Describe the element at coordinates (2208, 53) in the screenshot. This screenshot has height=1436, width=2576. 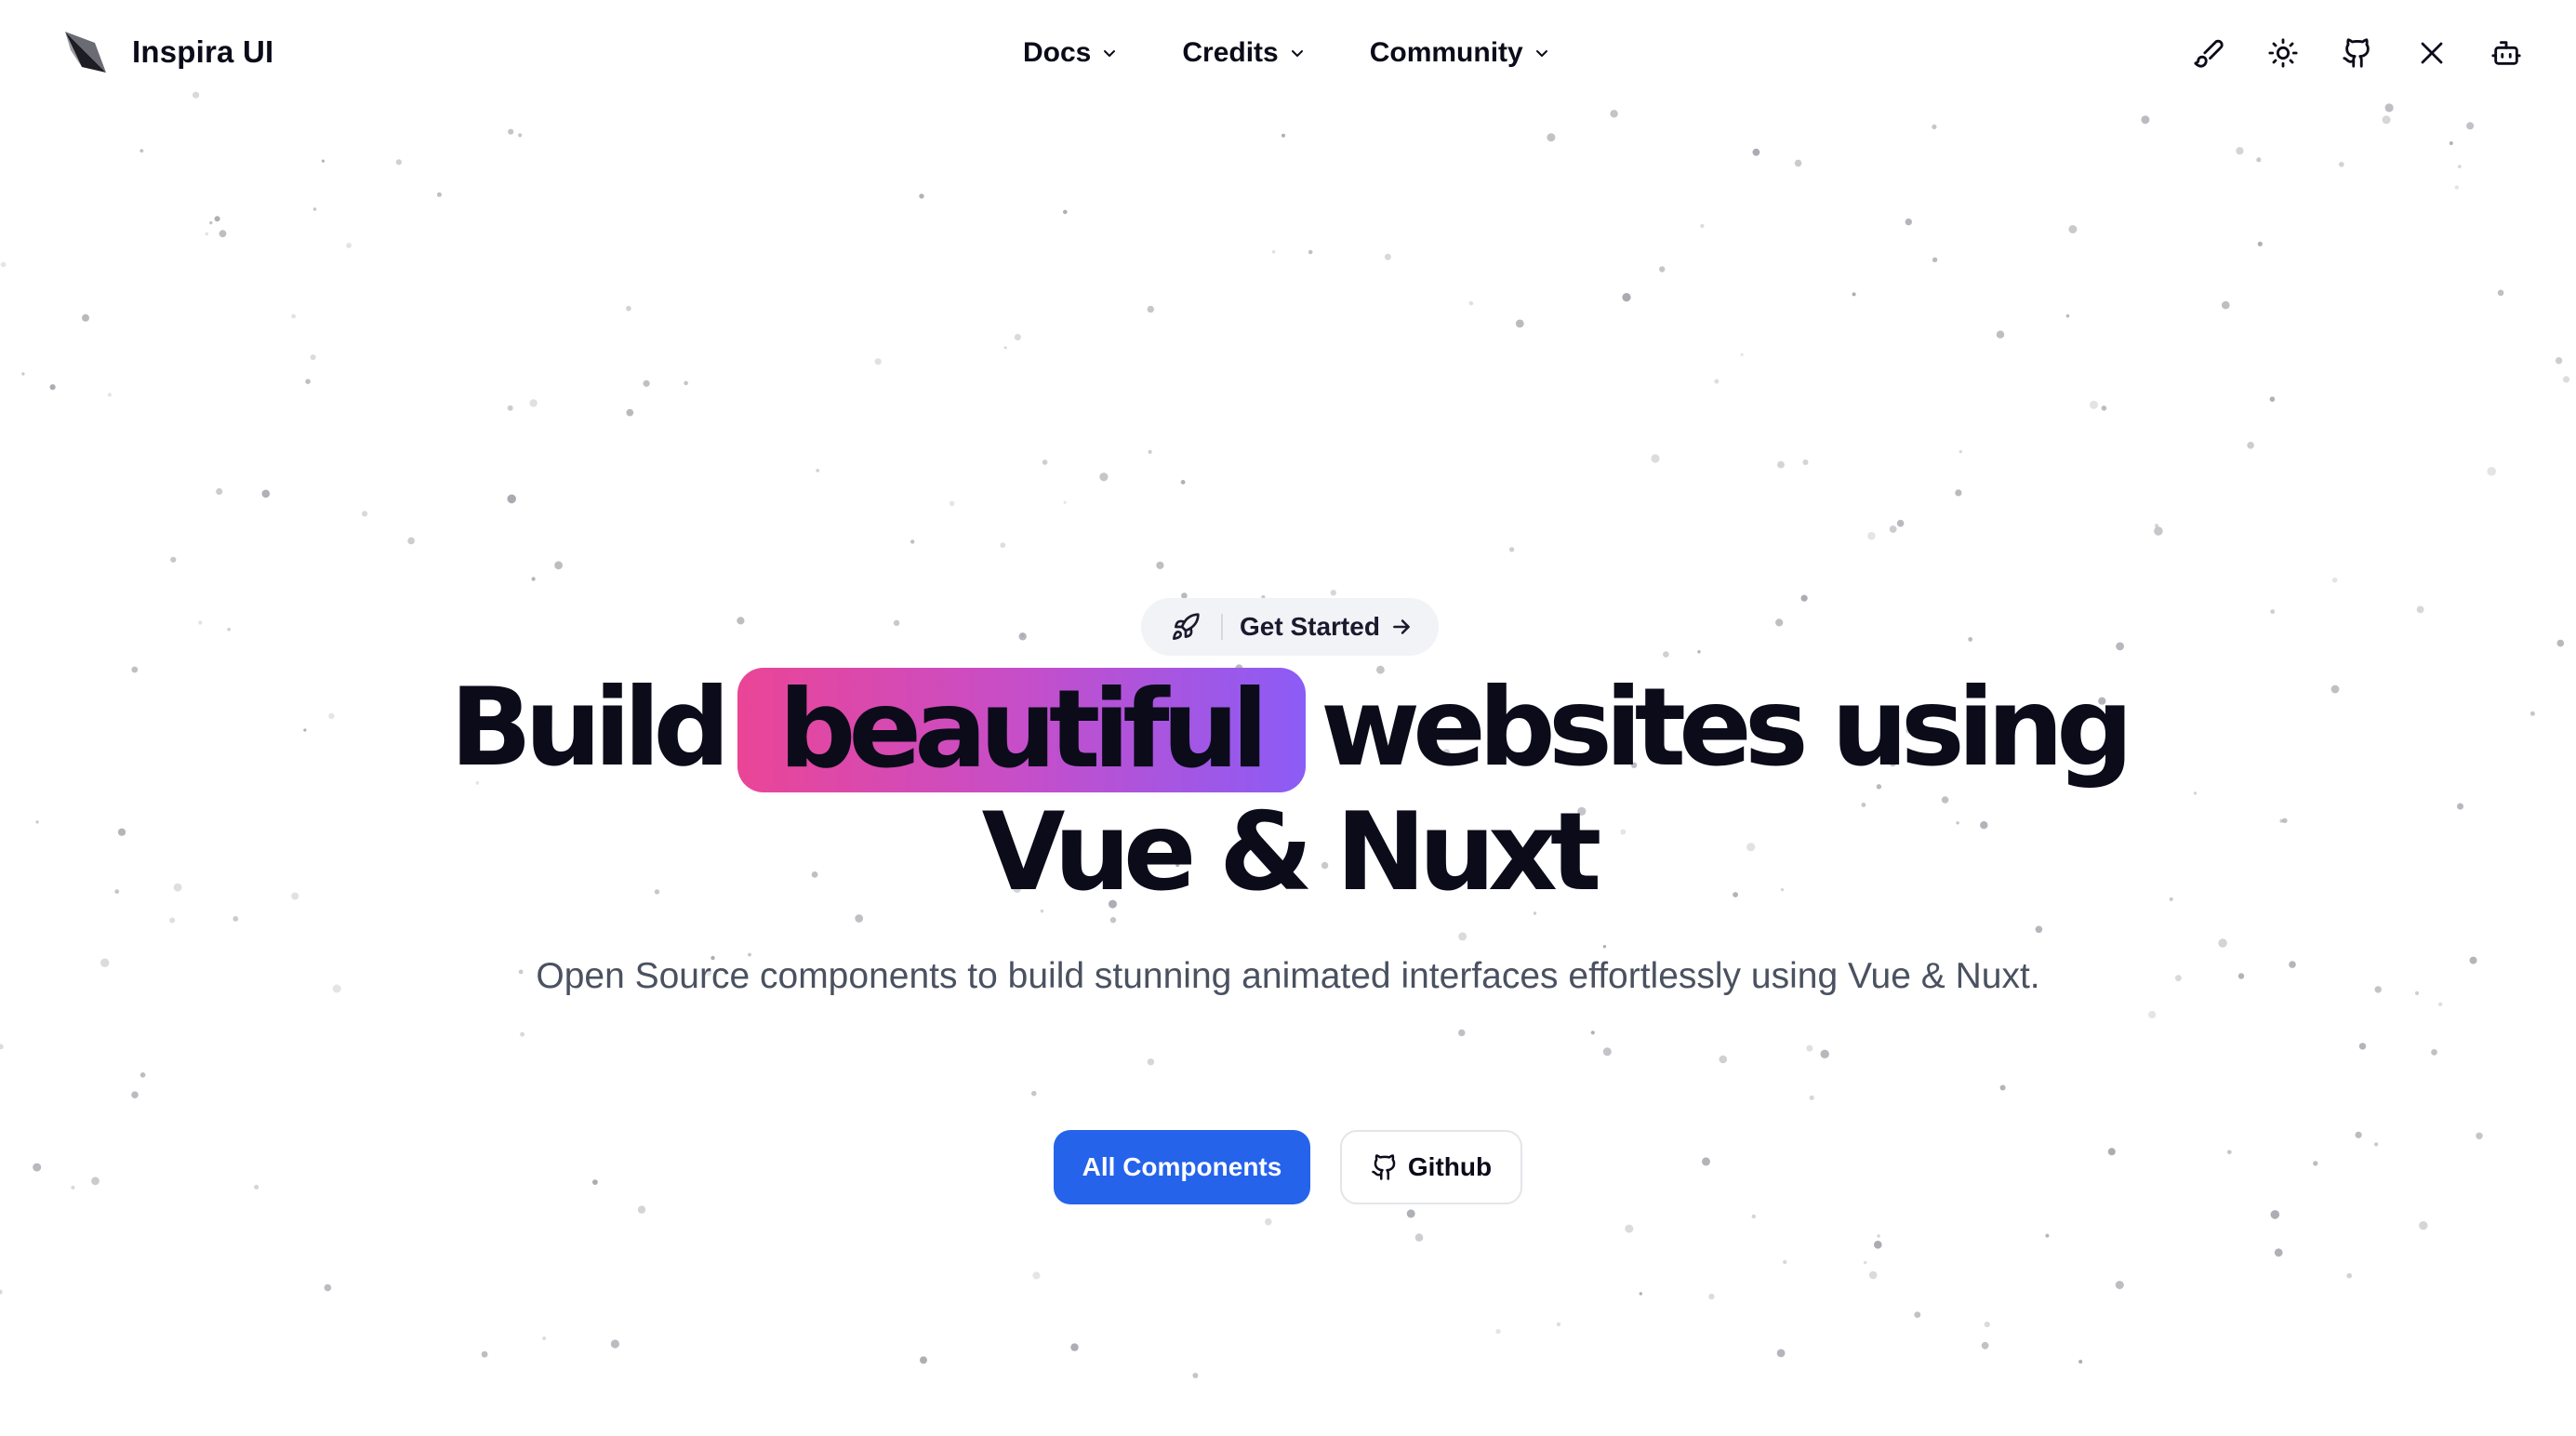
I see `theme-customizer-button` at that location.